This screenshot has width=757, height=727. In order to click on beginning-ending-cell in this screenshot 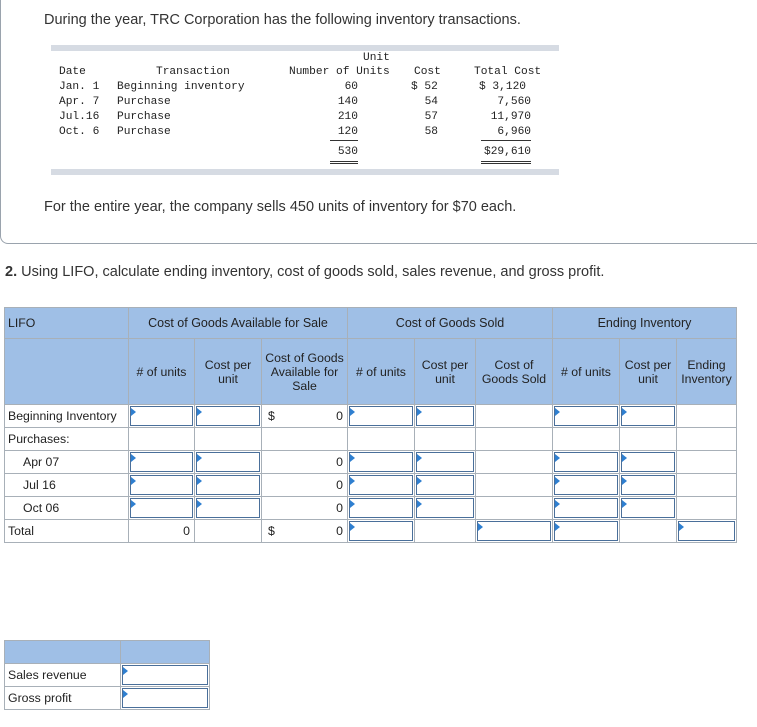, I will do `click(706, 416)`.